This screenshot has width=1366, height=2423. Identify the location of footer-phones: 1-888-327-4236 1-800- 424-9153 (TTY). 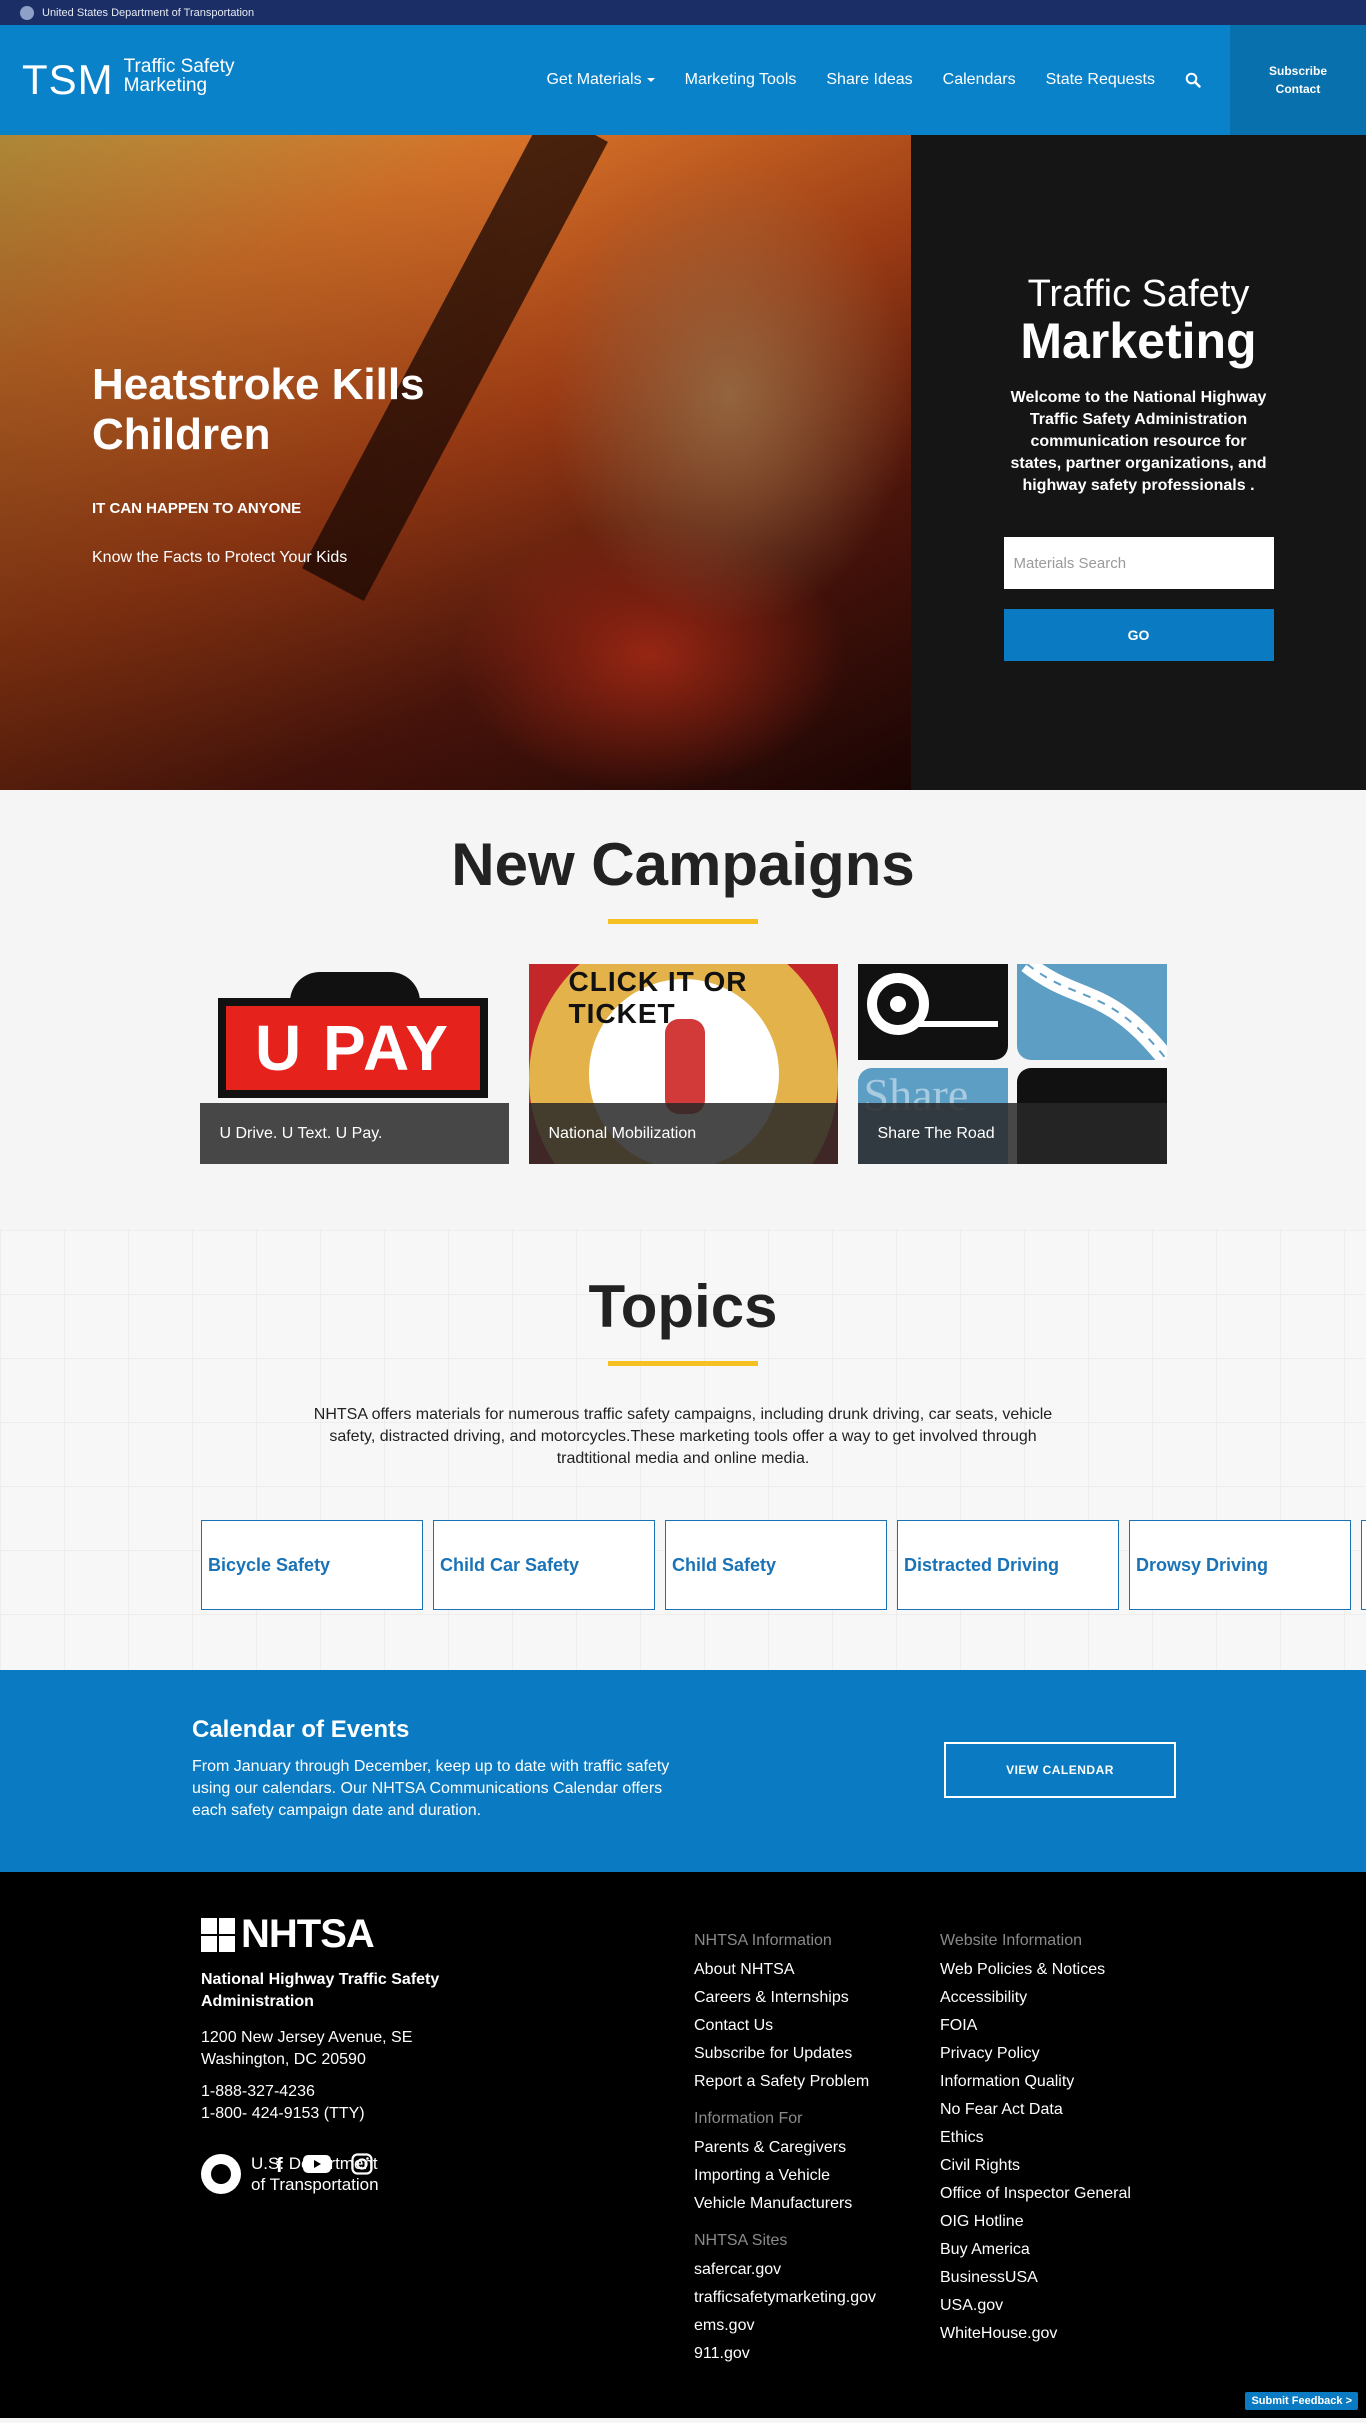
(331, 2103).